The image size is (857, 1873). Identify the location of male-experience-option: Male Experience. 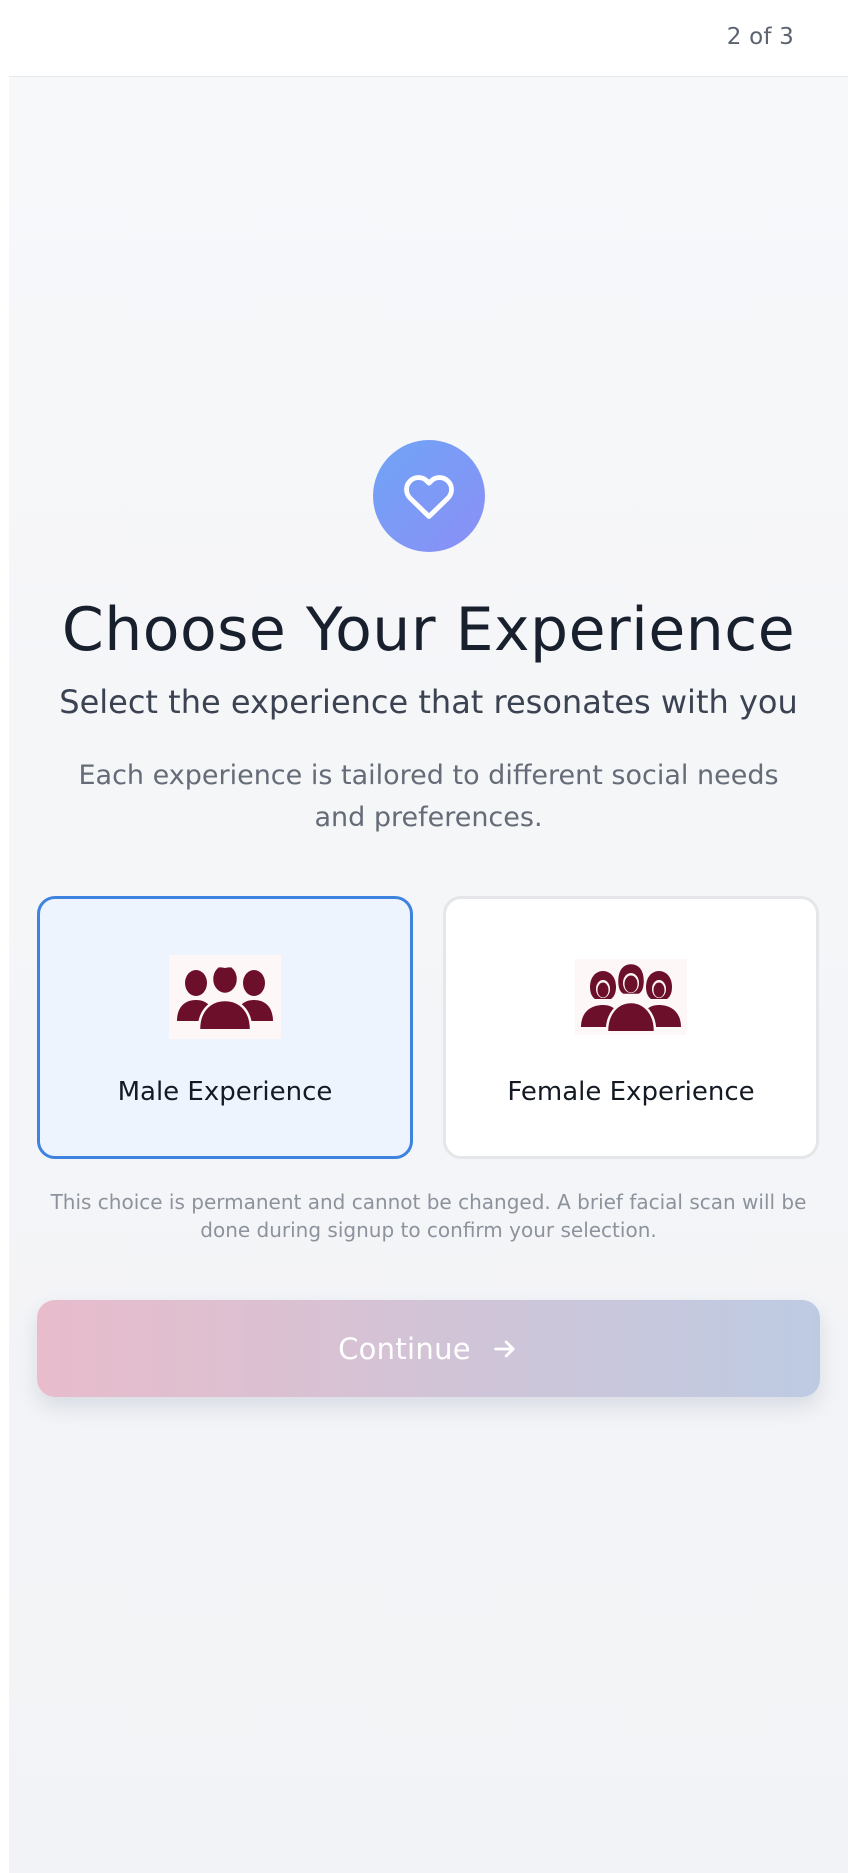
(225, 1027).